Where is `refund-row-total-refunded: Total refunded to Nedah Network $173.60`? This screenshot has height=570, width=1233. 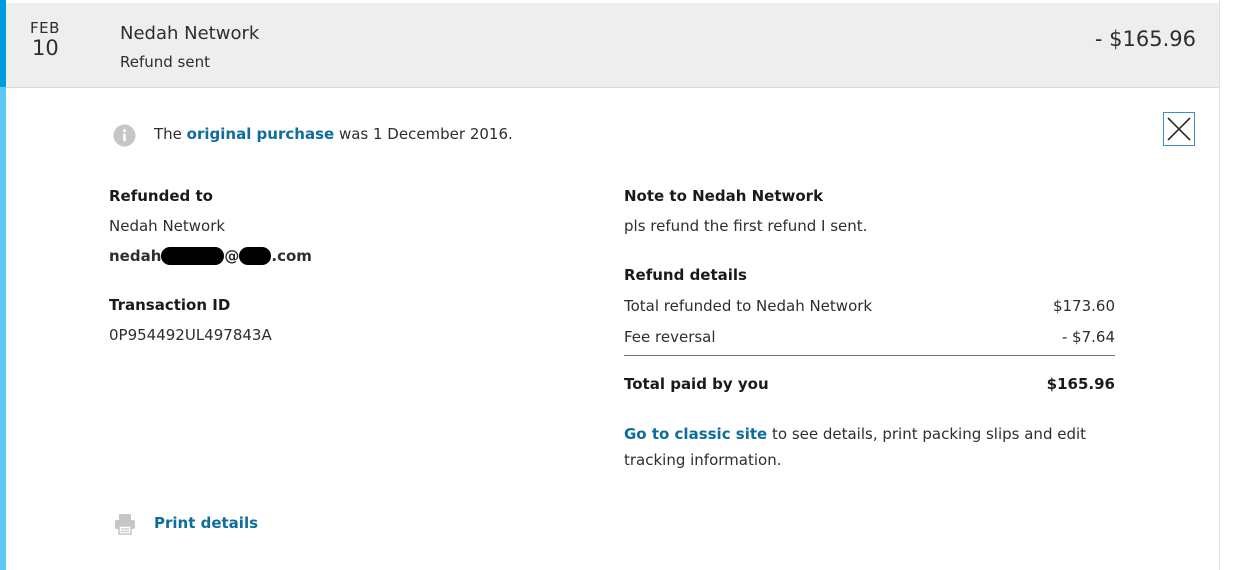 refund-row-total-refunded: Total refunded to Nedah Network $173.60 is located at coordinates (869, 306).